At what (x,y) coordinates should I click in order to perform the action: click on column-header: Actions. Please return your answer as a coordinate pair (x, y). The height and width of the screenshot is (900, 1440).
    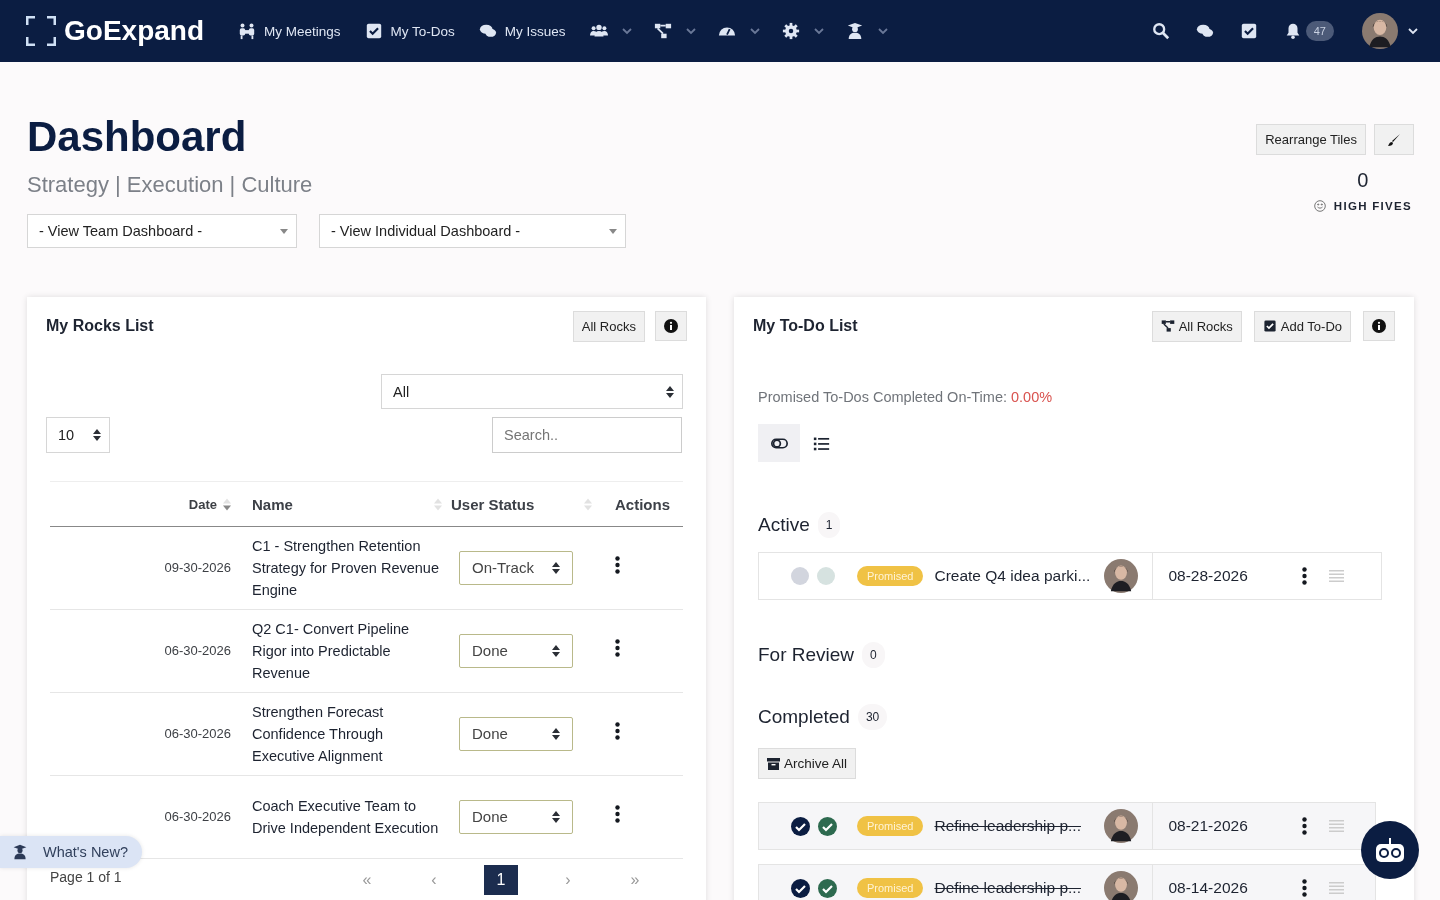
    Looking at the image, I should click on (643, 504).